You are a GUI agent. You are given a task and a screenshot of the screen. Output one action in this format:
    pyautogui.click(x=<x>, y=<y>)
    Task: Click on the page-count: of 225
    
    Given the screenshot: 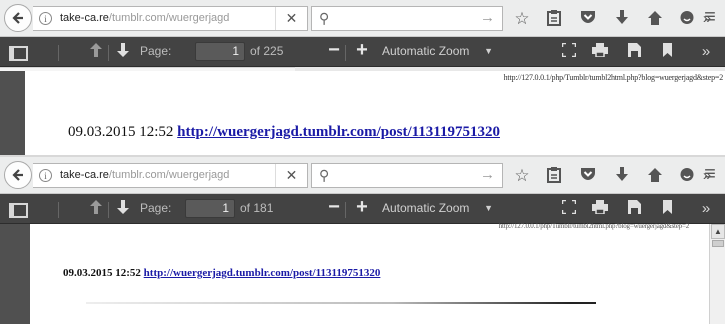 What is the action you would take?
    pyautogui.click(x=267, y=51)
    